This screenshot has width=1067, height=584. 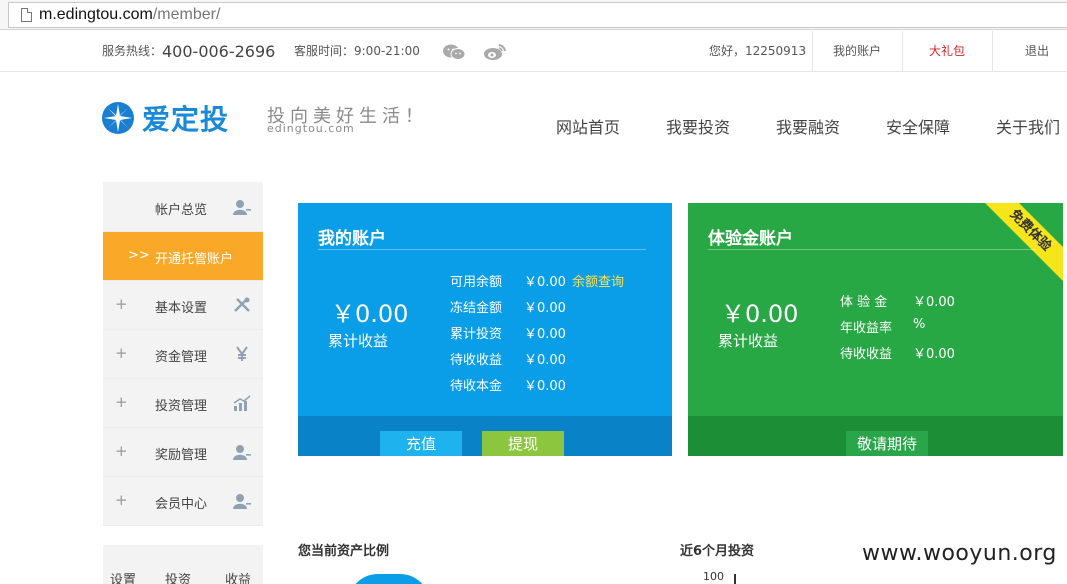 I want to click on annual-rate-value: %, so click(x=919, y=324).